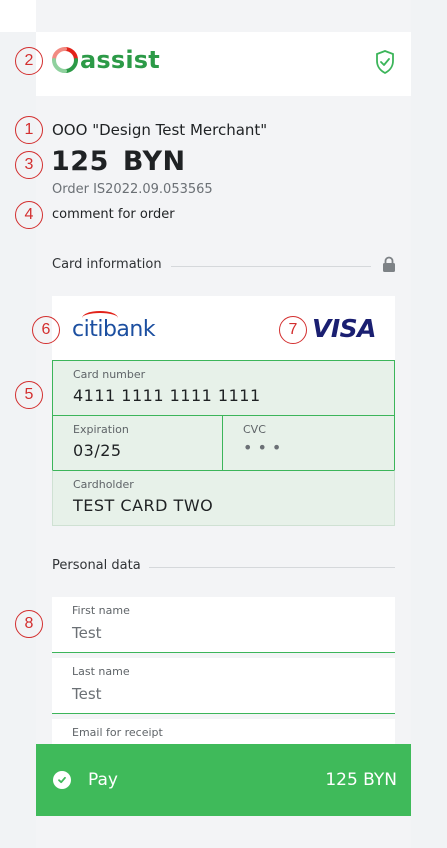 This screenshot has height=848, width=447. I want to click on annotation-badge: 2, so click(29, 61).